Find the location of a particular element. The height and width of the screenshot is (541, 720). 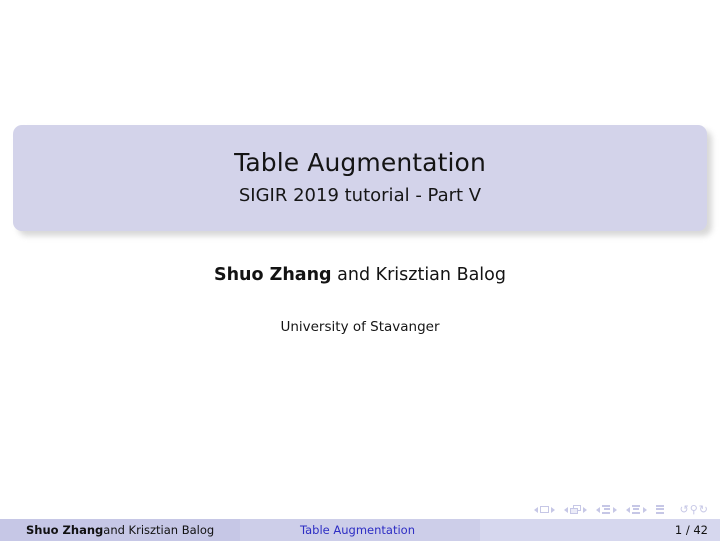

page-subtitle: SIGIR 2019 tutorial - Part V is located at coordinates (360, 195).